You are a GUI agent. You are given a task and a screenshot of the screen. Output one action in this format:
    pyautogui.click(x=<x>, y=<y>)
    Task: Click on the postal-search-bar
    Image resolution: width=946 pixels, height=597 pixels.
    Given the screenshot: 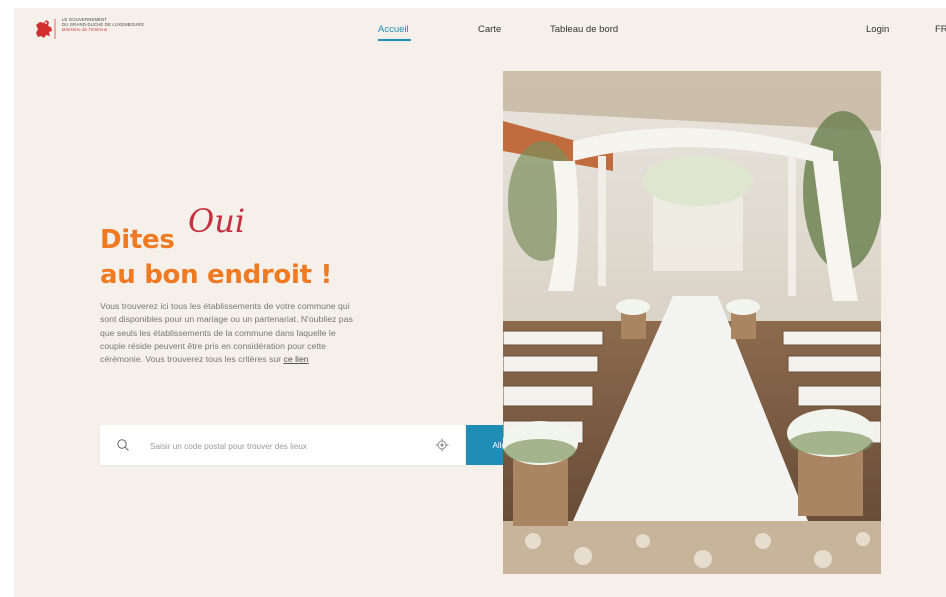 What is the action you would take?
    pyautogui.click(x=282, y=445)
    